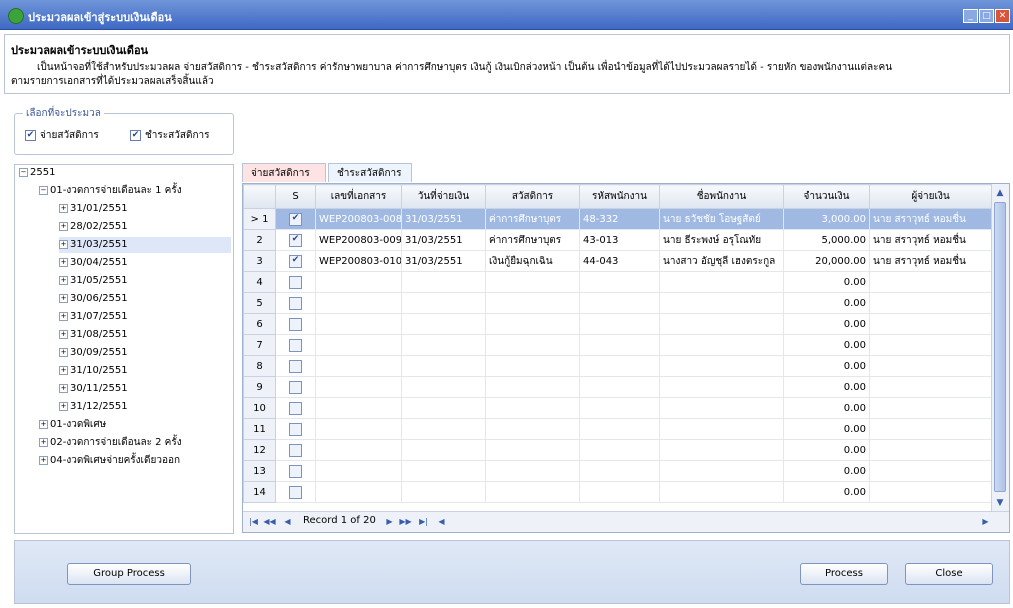 The image size is (1013, 608). What do you see at coordinates (358, 196) in the screenshot?
I see `column-header: เลขที่เอกสาร` at bounding box center [358, 196].